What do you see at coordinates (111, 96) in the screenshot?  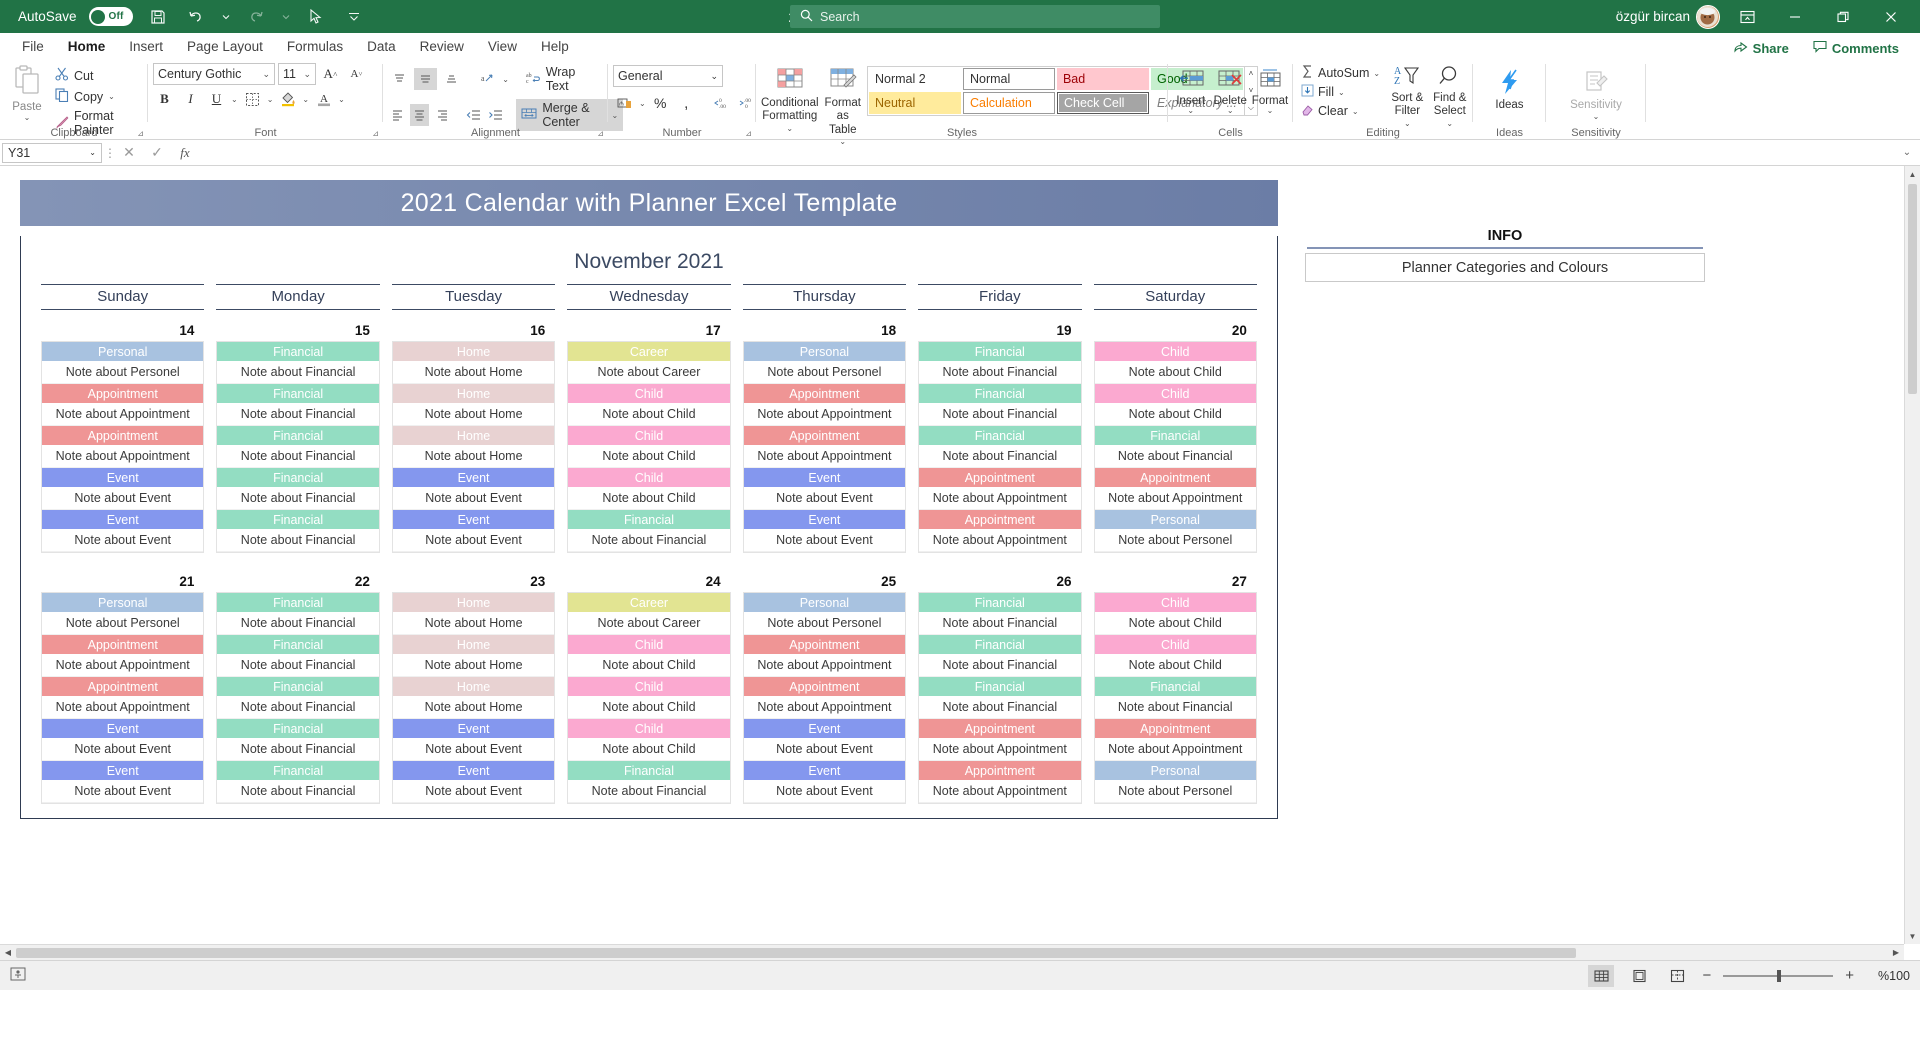 I see `copy-dropdown-icon: ⌄` at bounding box center [111, 96].